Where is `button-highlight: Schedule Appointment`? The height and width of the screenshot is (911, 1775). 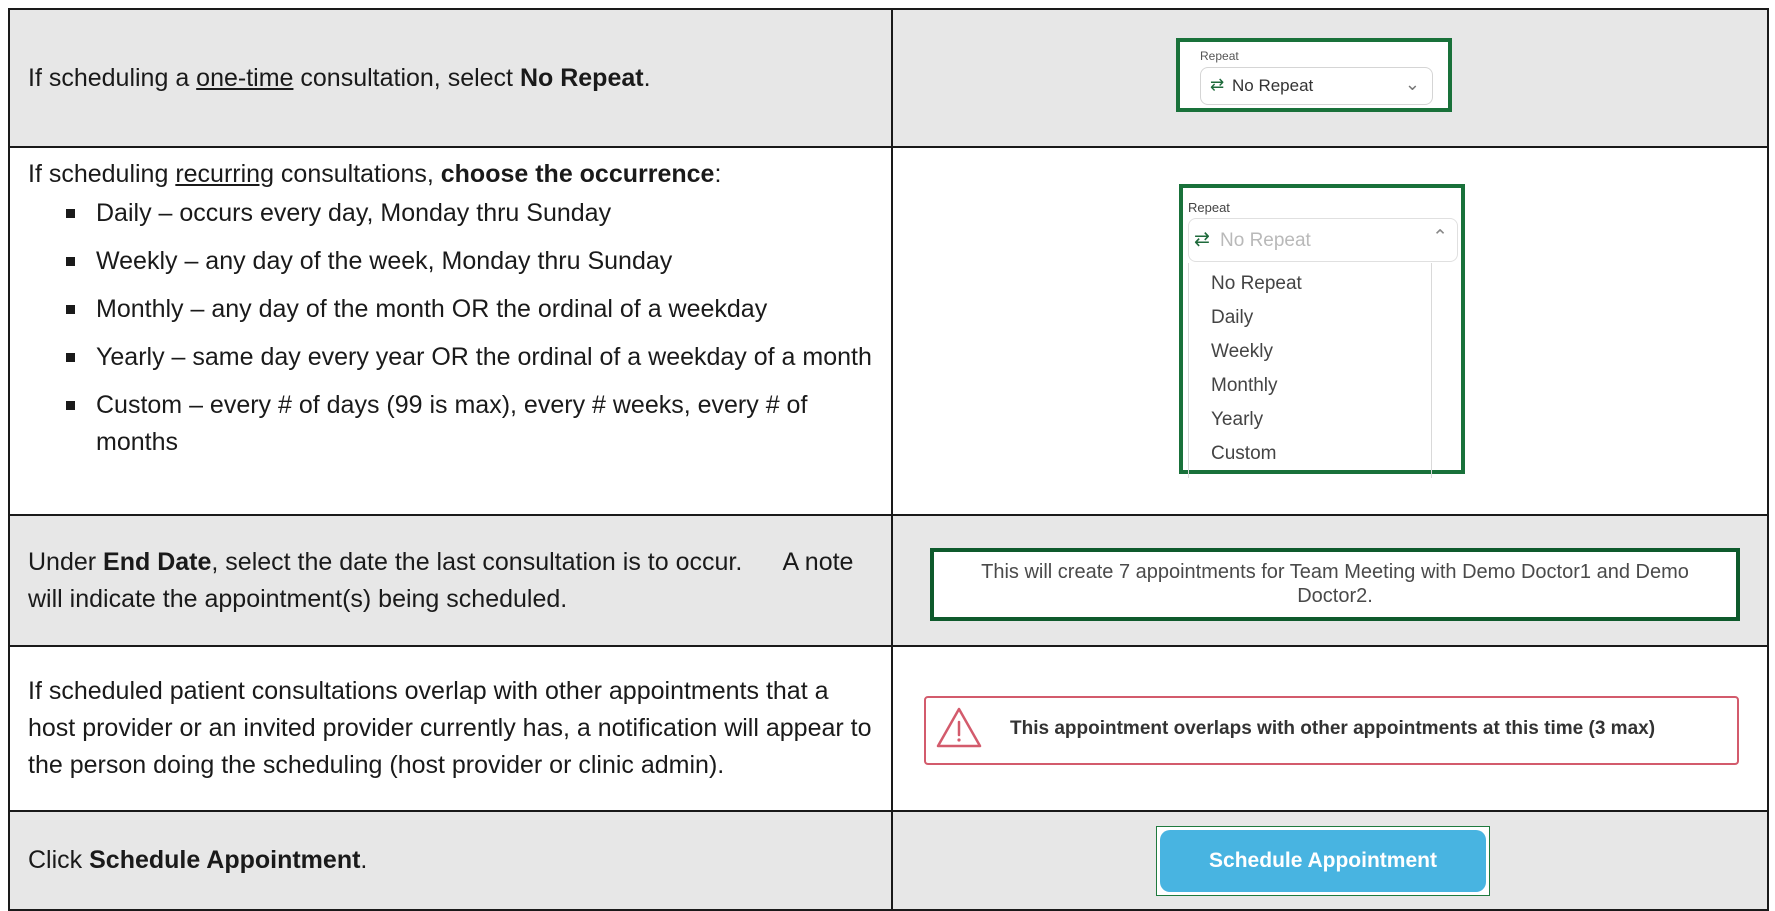
button-highlight: Schedule Appointment is located at coordinates (1323, 861).